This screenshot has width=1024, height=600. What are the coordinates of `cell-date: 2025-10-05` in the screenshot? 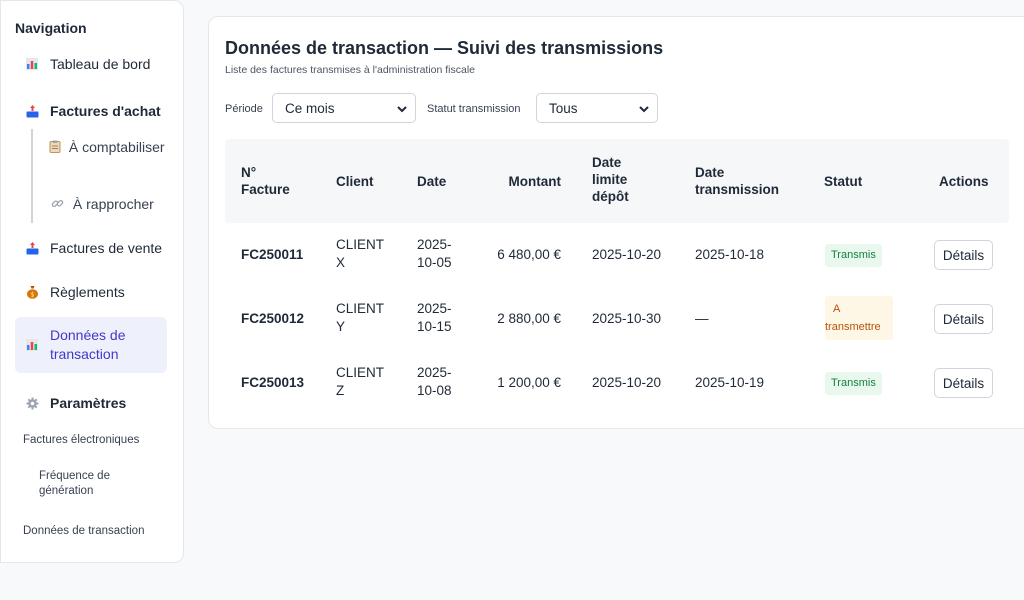 It's located at (434, 253).